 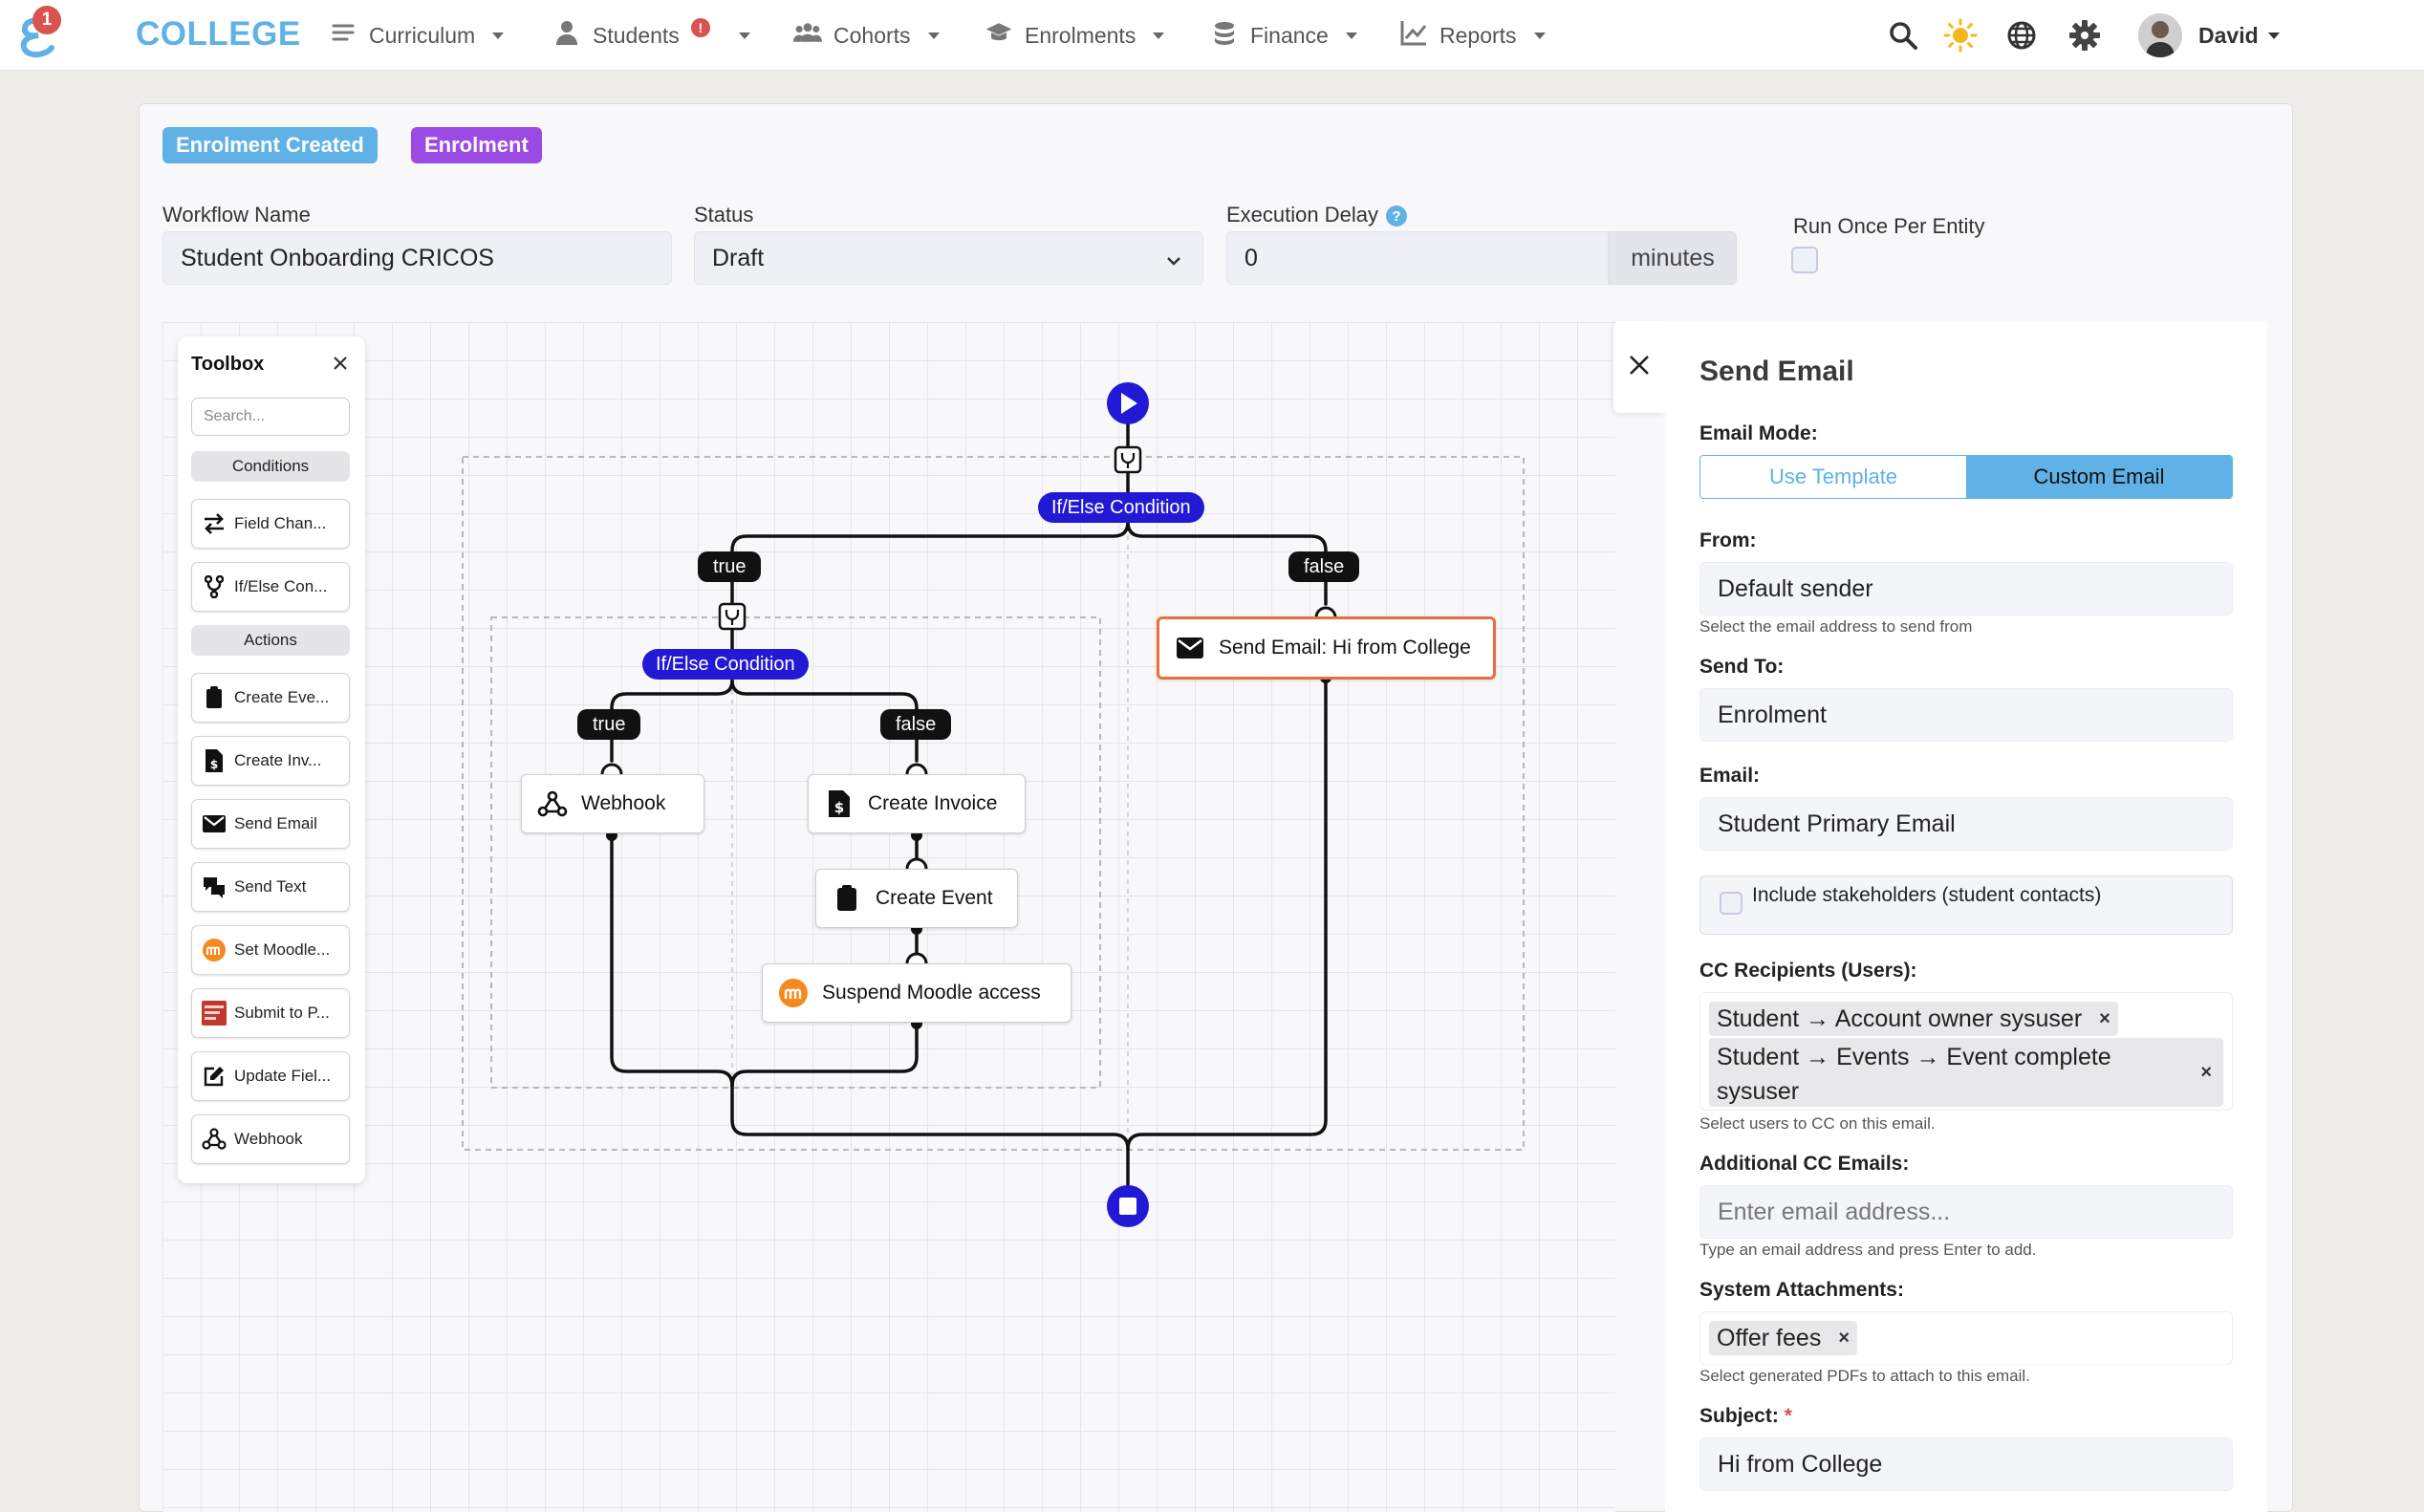 What do you see at coordinates (1966, 824) in the screenshot?
I see `email-select: Student Primary Email` at bounding box center [1966, 824].